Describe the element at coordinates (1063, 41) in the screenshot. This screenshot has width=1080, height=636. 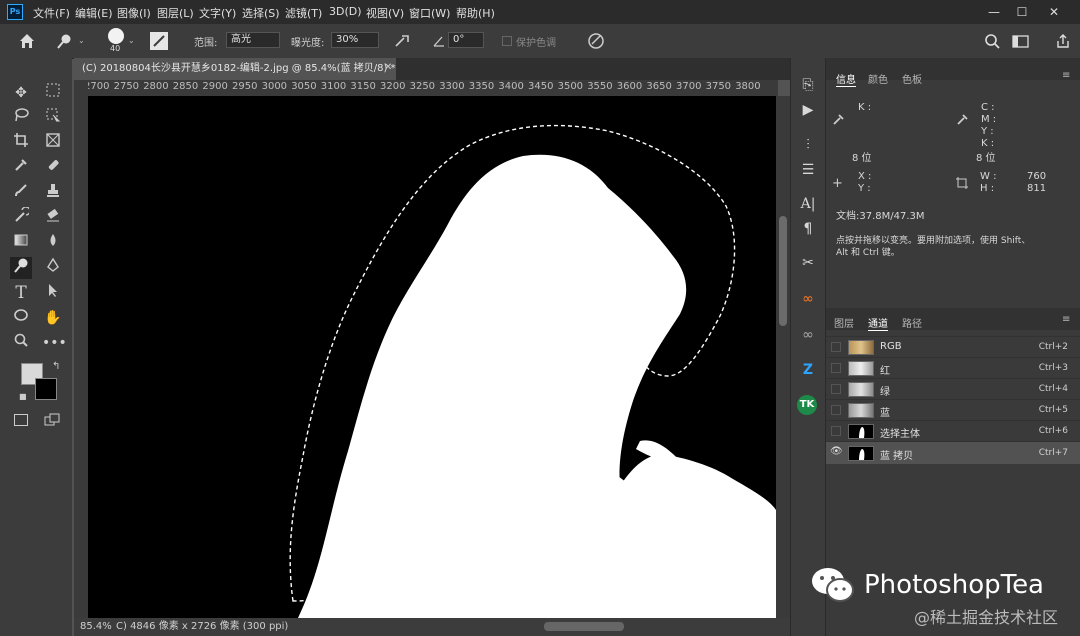
I see `share-icon` at that location.